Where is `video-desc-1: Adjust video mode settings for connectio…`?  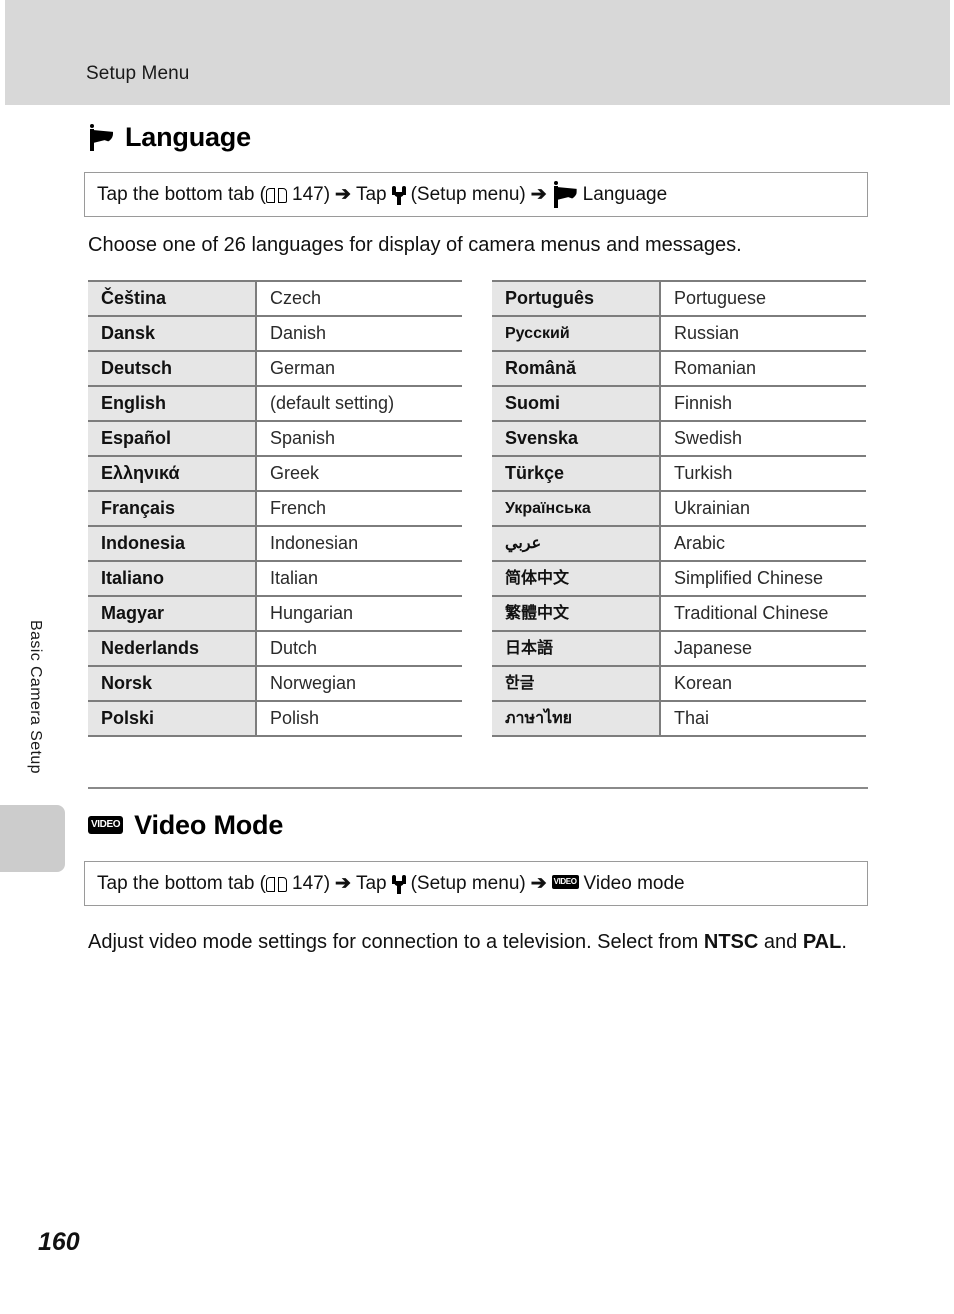
video-desc-1: Adjust video mode settings for connectio… is located at coordinates (396, 942).